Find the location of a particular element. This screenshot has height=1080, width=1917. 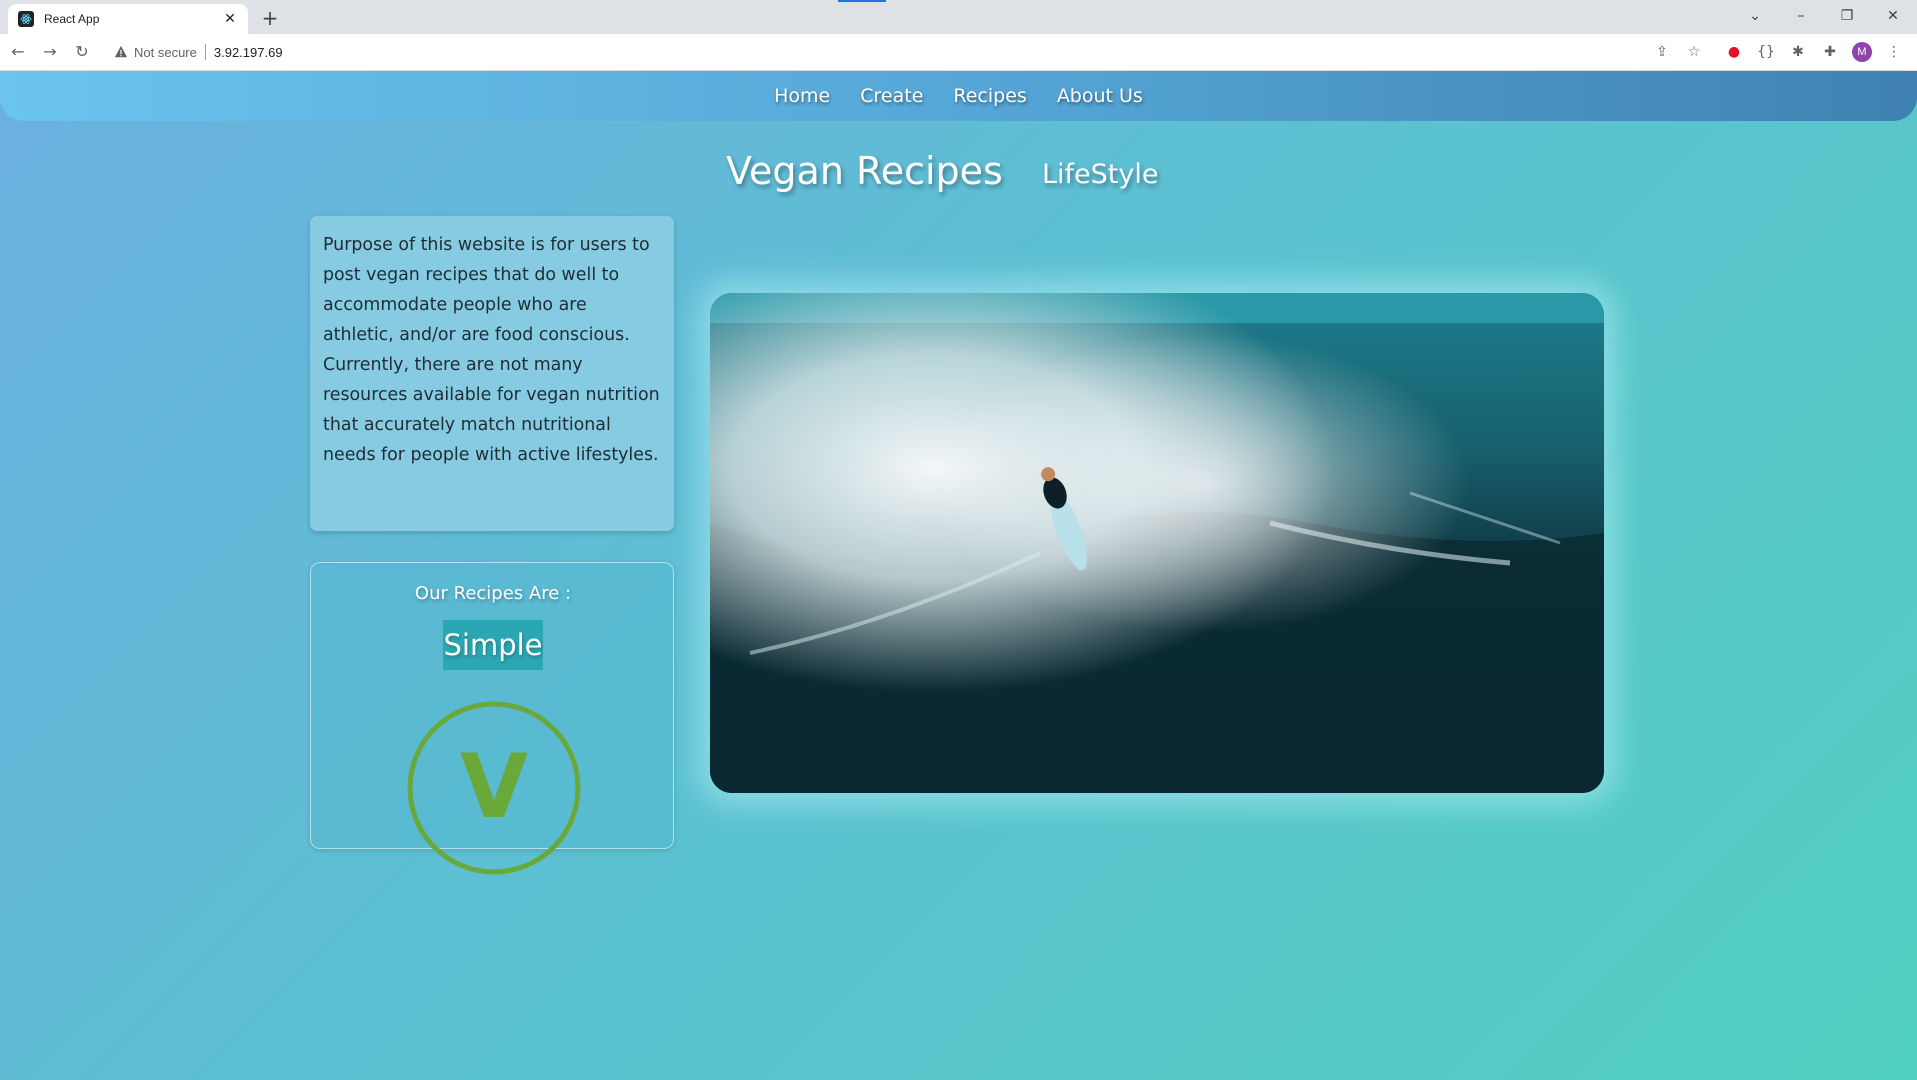

url-text: 3.92.197.69 is located at coordinates (248, 52).